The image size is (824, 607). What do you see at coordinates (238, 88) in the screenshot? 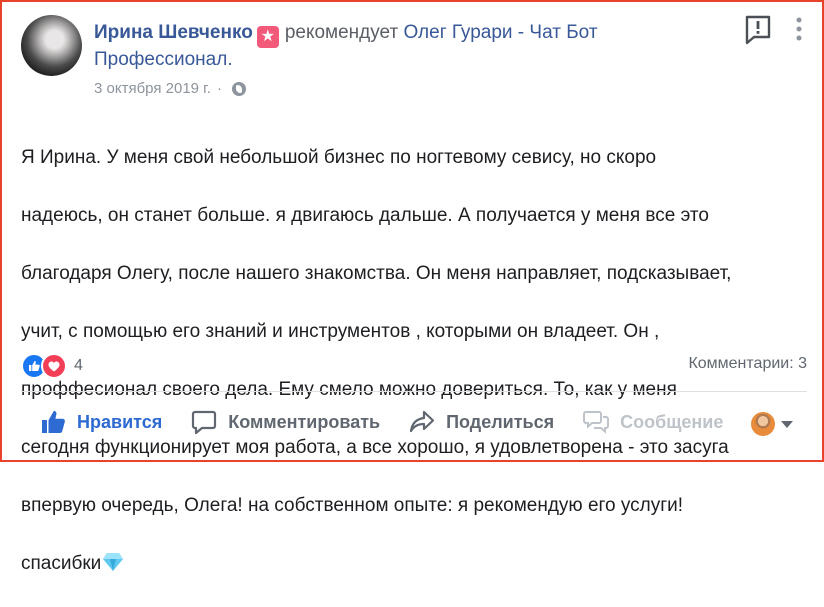
I see `globe-icon` at bounding box center [238, 88].